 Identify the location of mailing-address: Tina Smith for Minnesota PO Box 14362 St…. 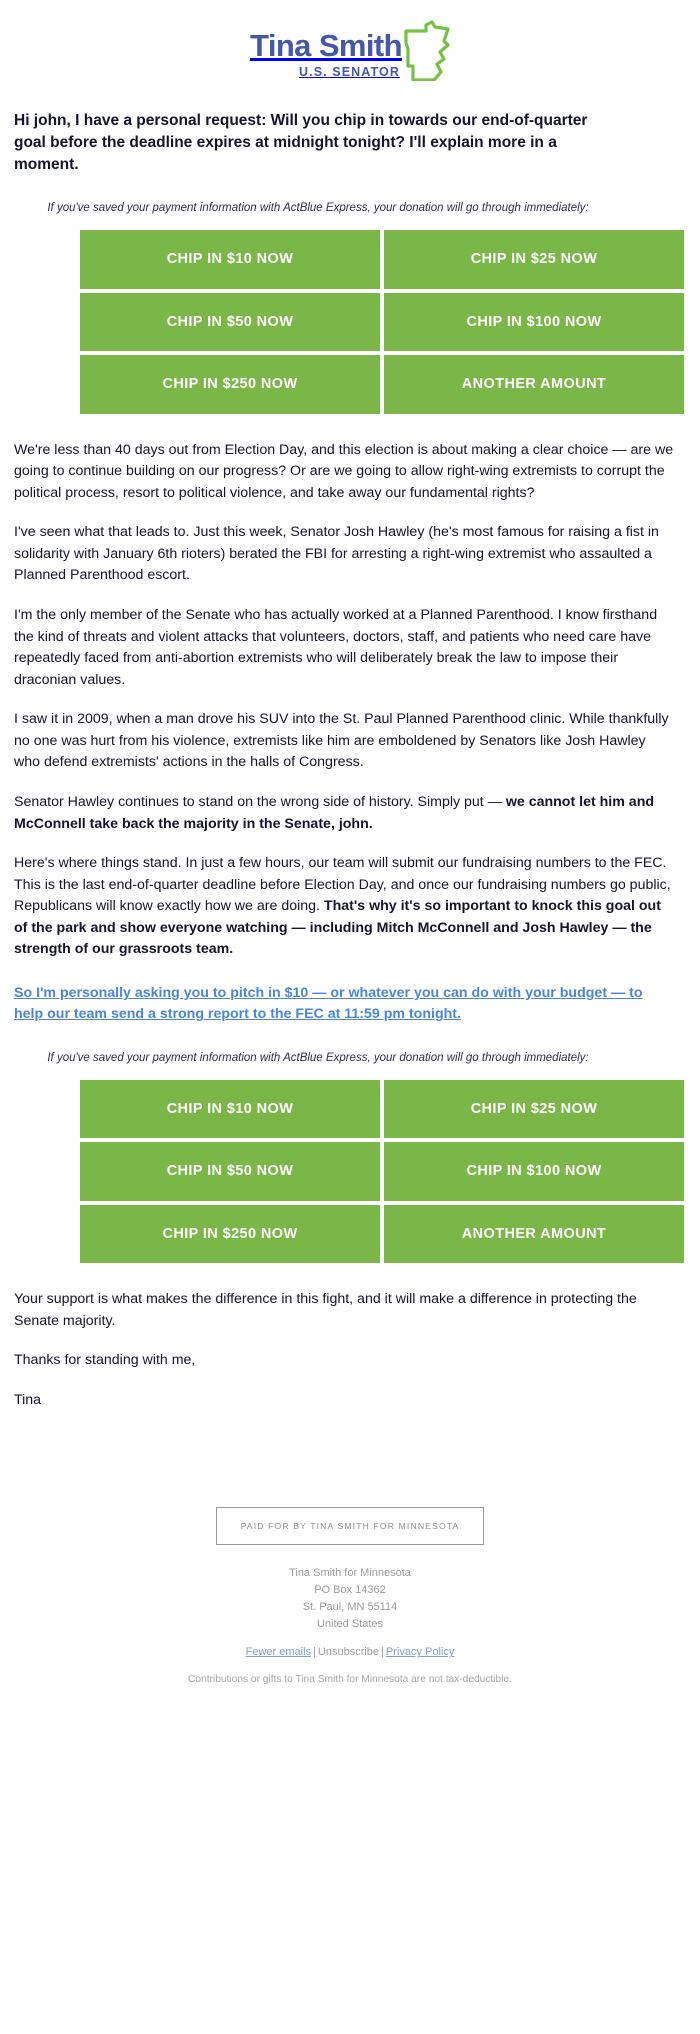
(350, 1598).